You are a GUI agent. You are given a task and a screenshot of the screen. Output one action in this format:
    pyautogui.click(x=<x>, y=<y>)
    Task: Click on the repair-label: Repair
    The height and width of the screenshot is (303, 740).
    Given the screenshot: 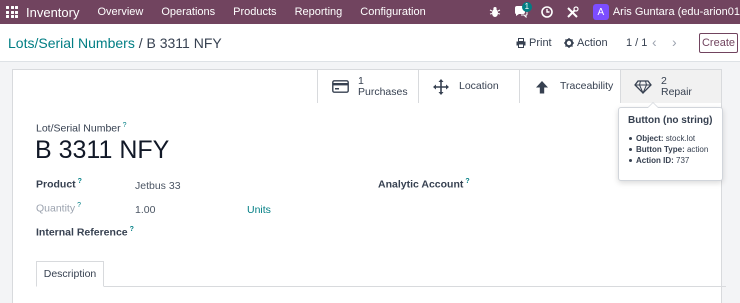 What is the action you would take?
    pyautogui.click(x=676, y=91)
    